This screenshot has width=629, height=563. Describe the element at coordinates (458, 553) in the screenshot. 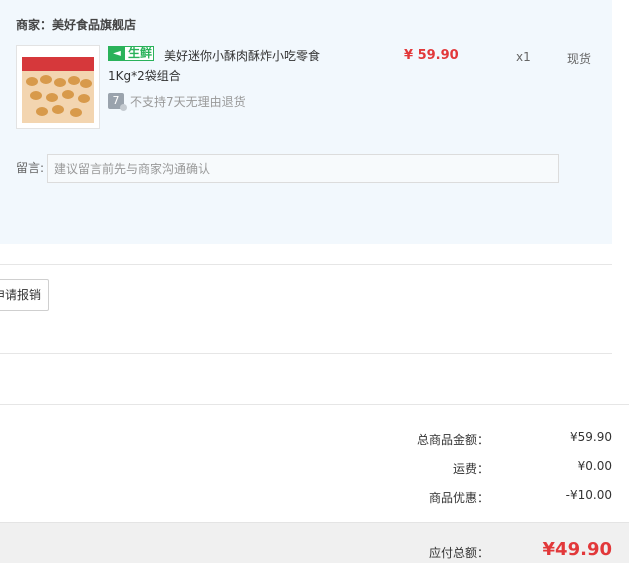

I see `payable-label: 应付总额：` at that location.